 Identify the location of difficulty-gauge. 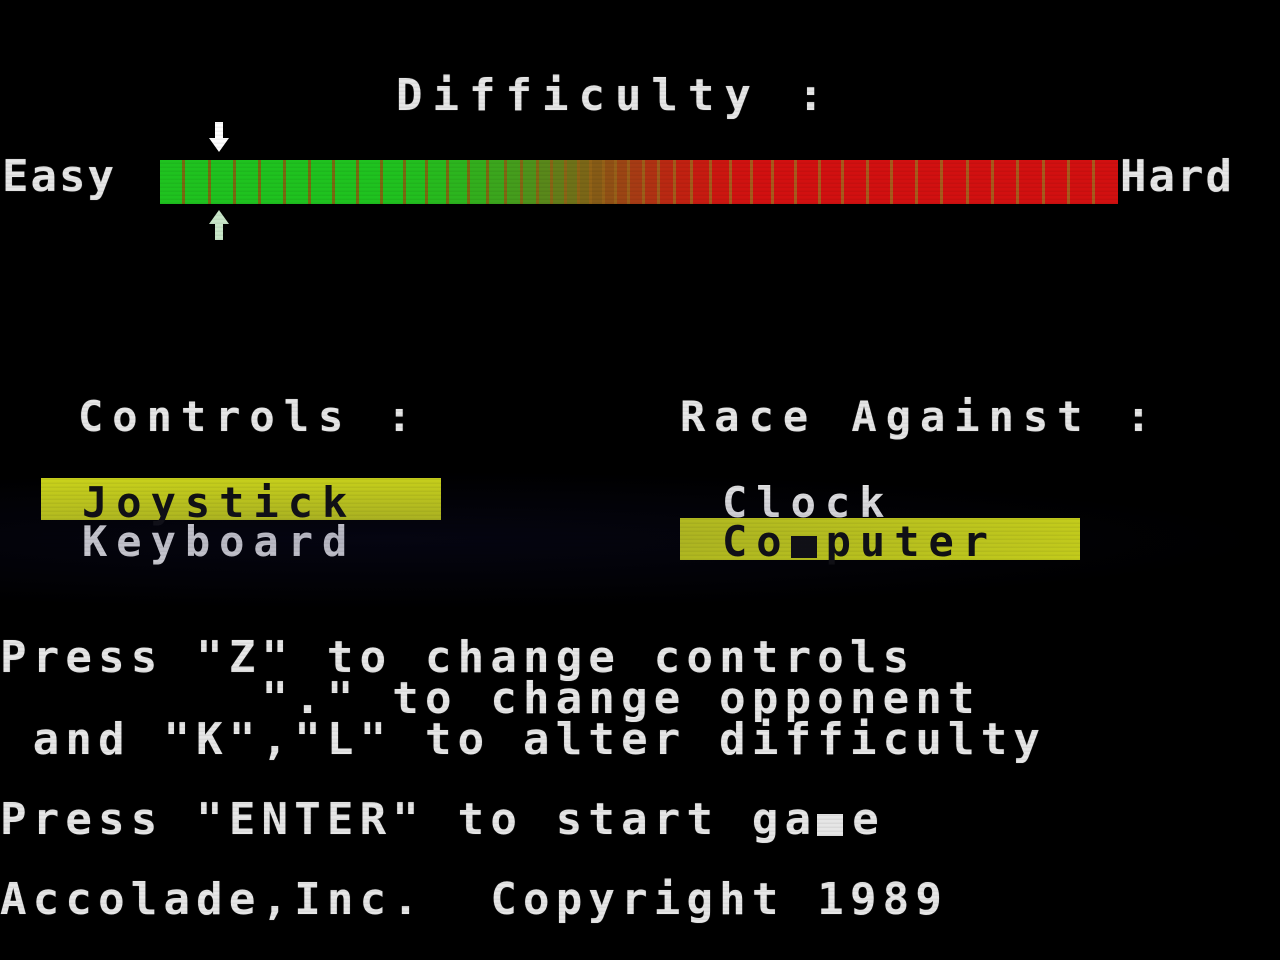
(639, 182).